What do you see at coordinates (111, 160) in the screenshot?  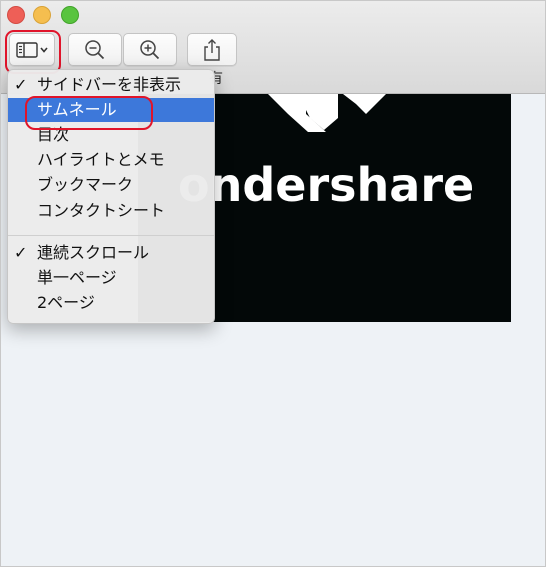 I see `menu-item-highlights-notes: ハイライトとメモ` at bounding box center [111, 160].